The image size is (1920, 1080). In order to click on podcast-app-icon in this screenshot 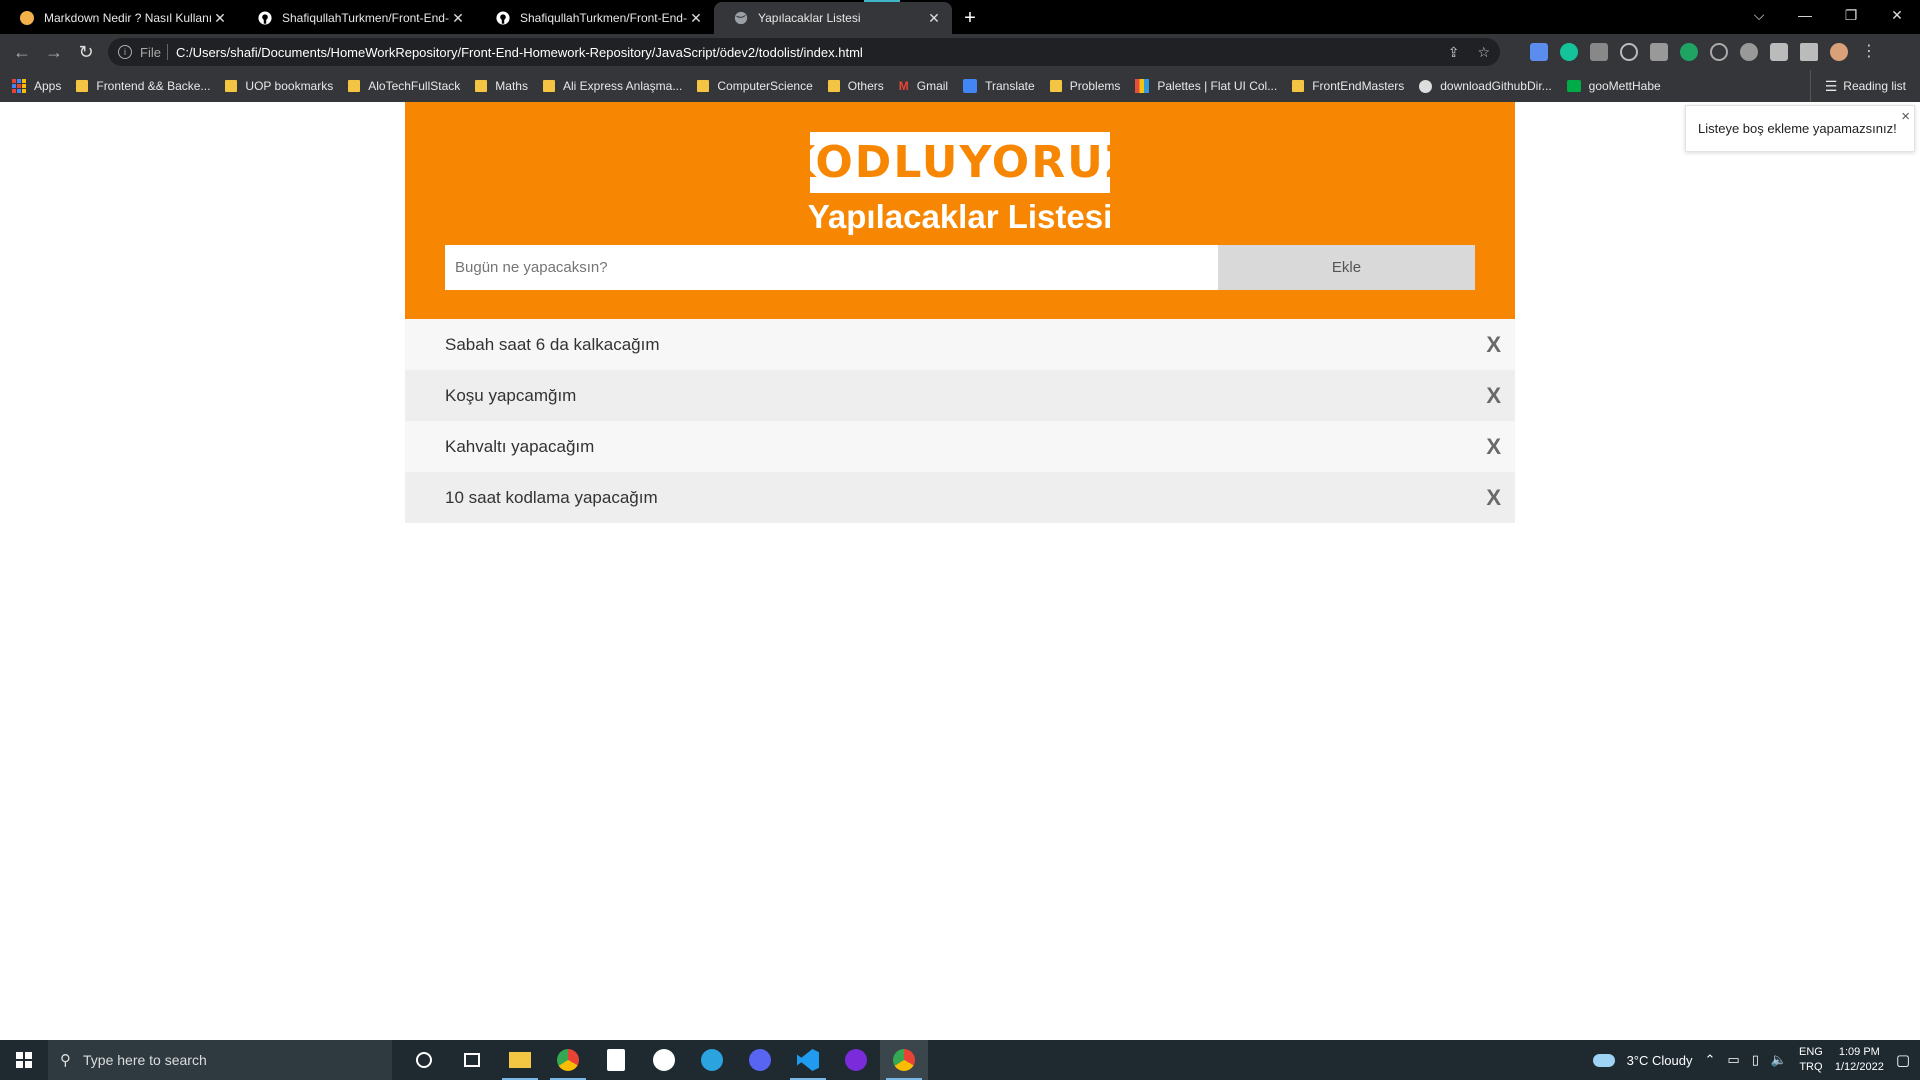, I will do `click(856, 1060)`.